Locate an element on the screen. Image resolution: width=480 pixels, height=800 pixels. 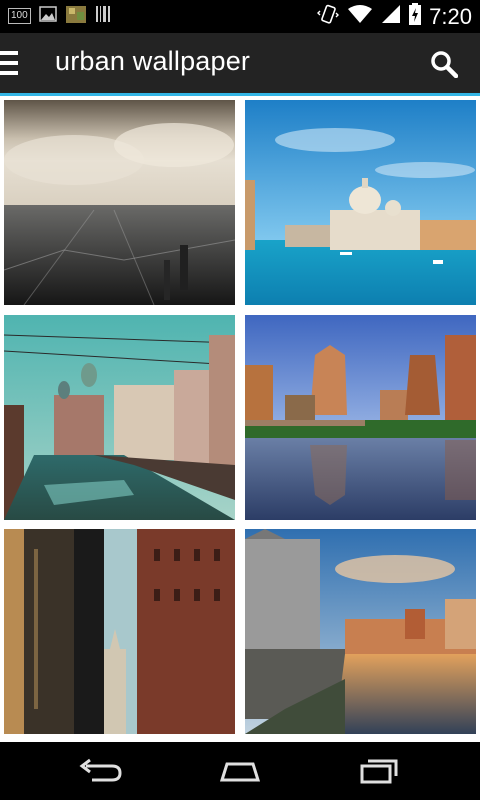
wallpaper-thumbnail-st-petersburg-canal is located at coordinates (119, 417).